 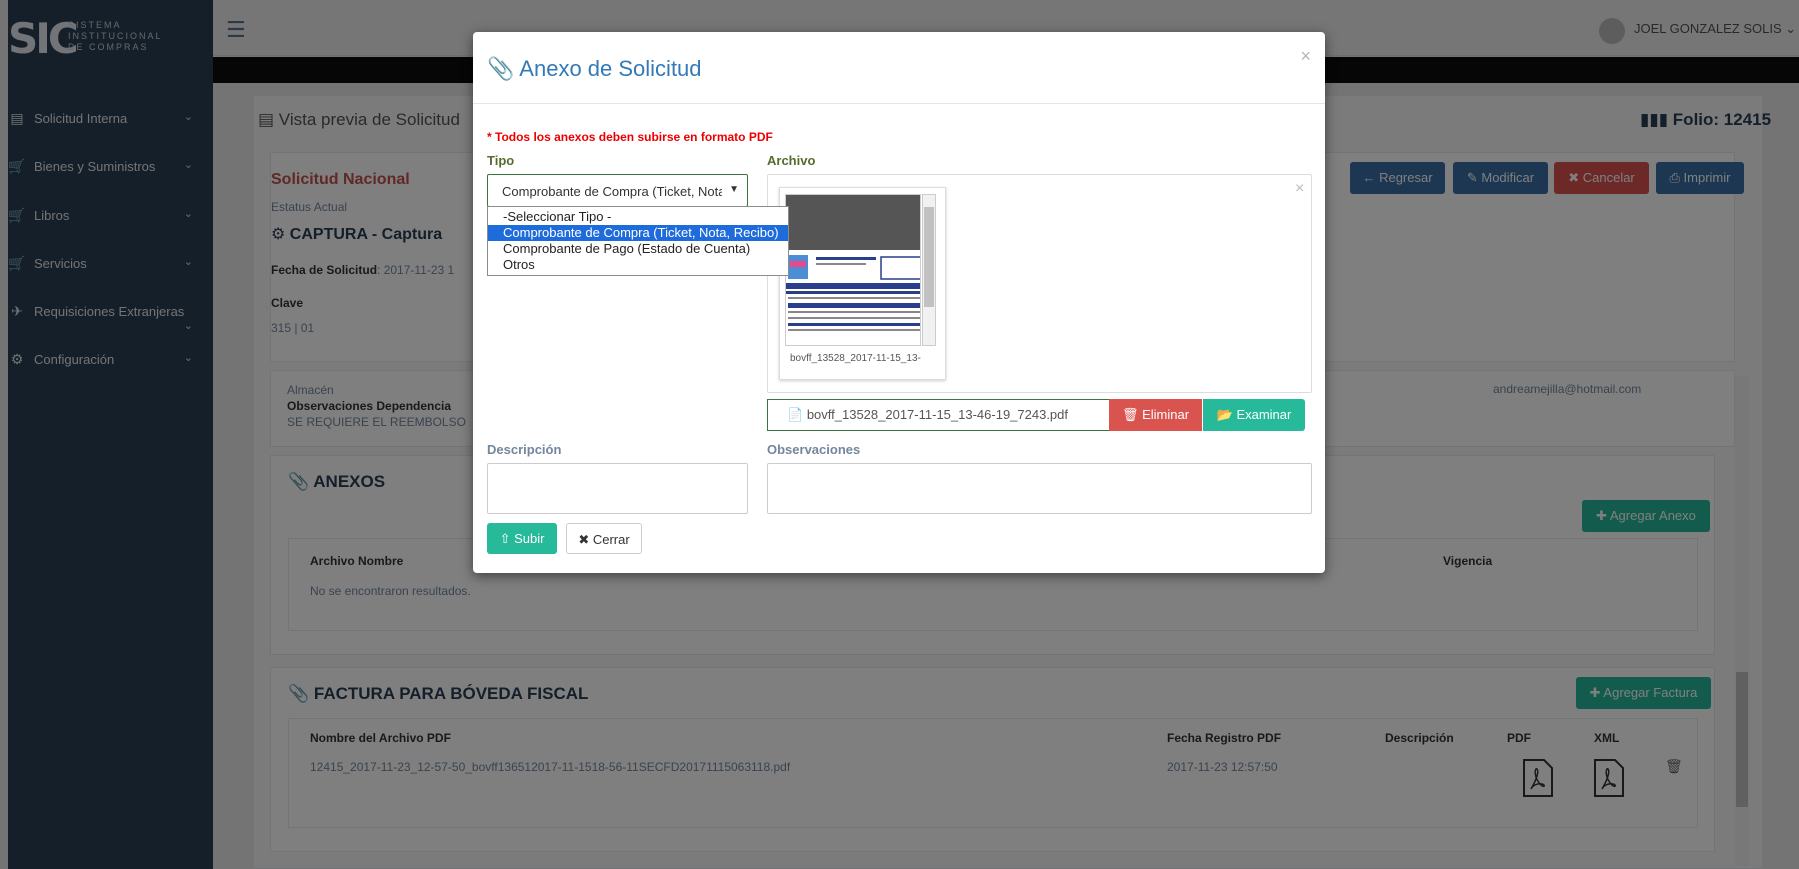 I want to click on tipo-option: Otros, so click(x=638, y=265).